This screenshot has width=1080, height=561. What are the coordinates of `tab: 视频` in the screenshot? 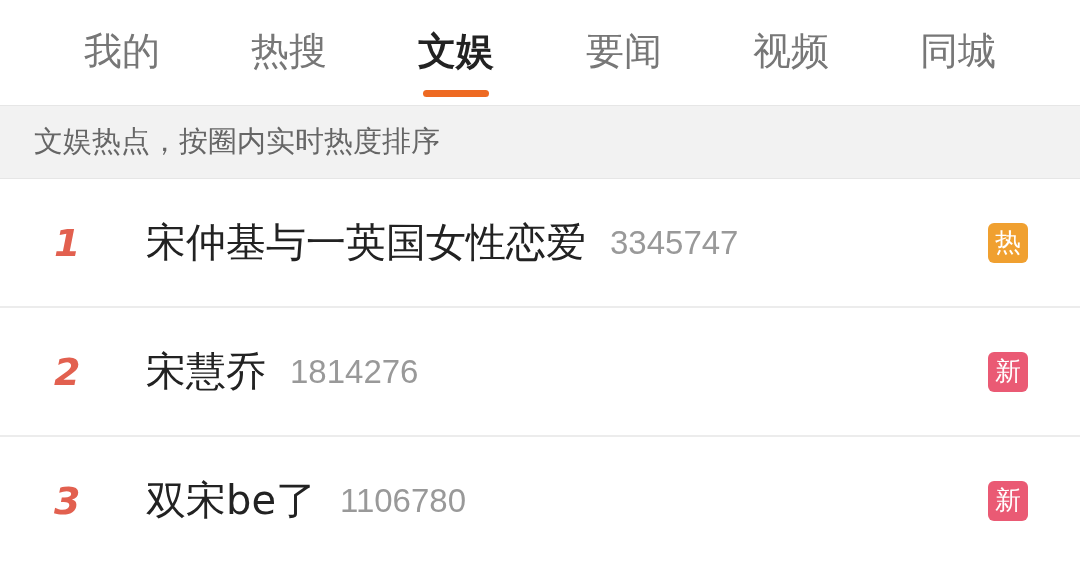 It's located at (790, 52).